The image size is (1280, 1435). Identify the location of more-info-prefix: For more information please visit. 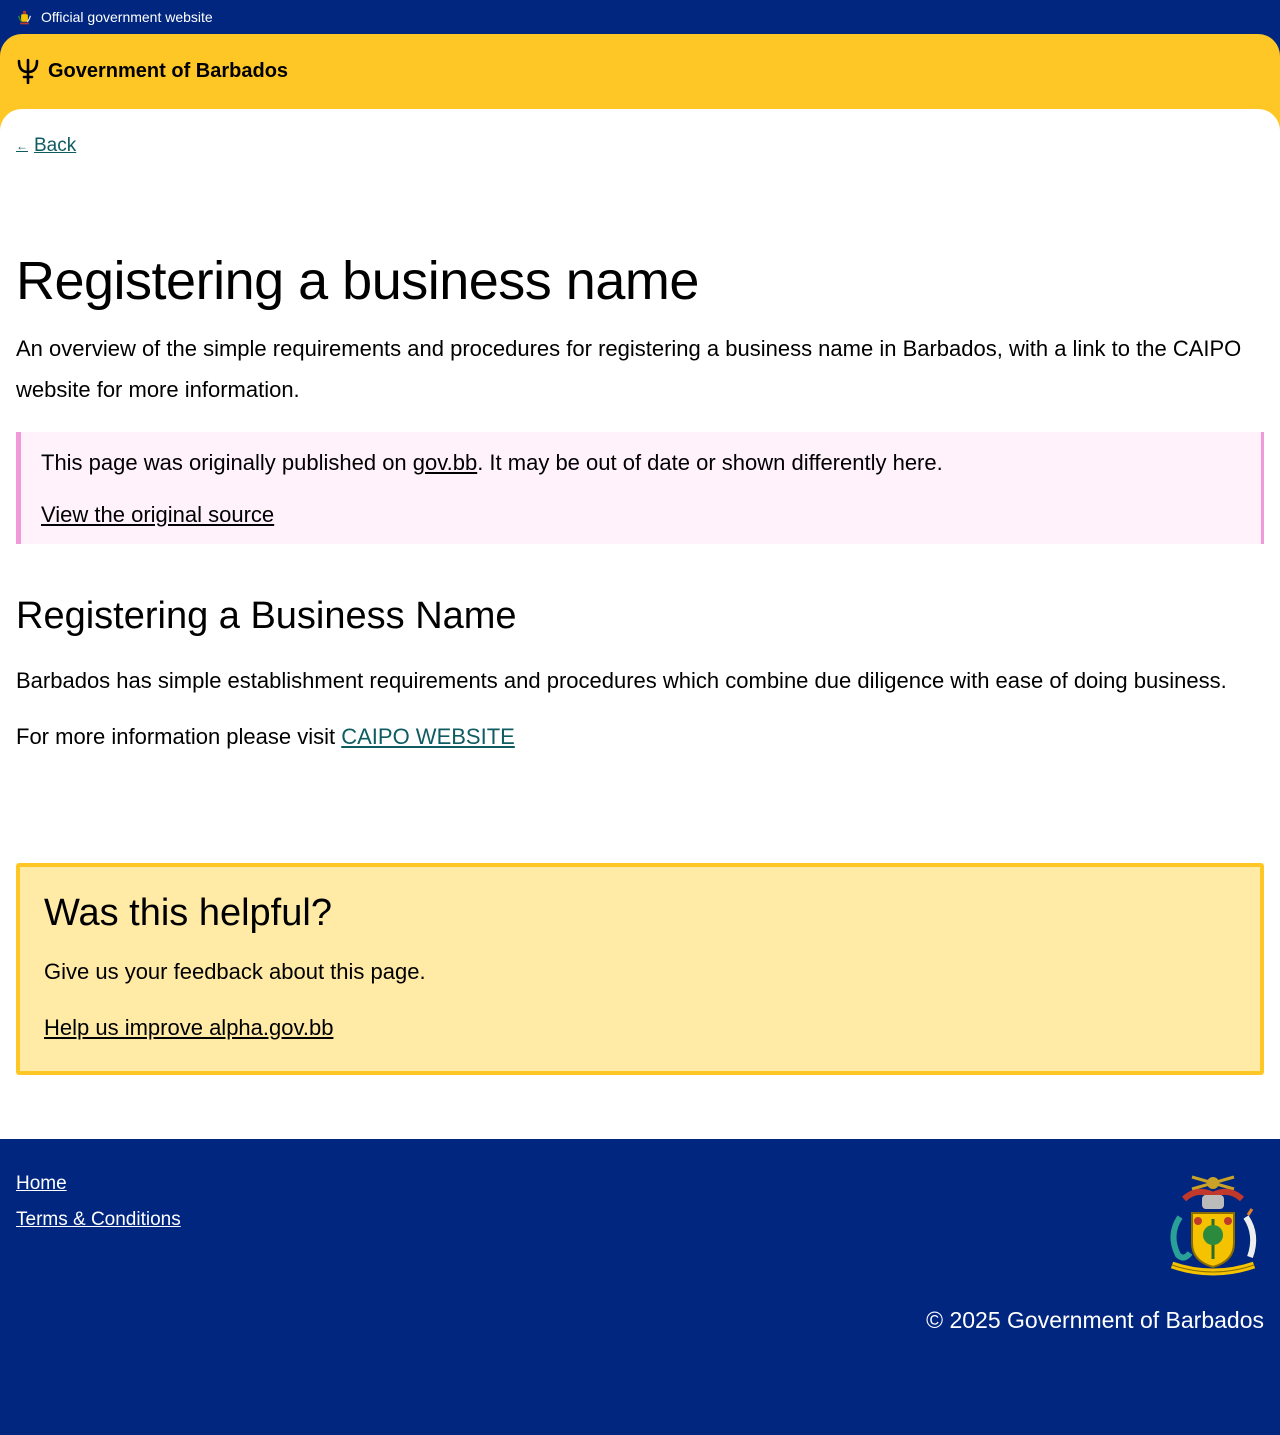
(179, 737).